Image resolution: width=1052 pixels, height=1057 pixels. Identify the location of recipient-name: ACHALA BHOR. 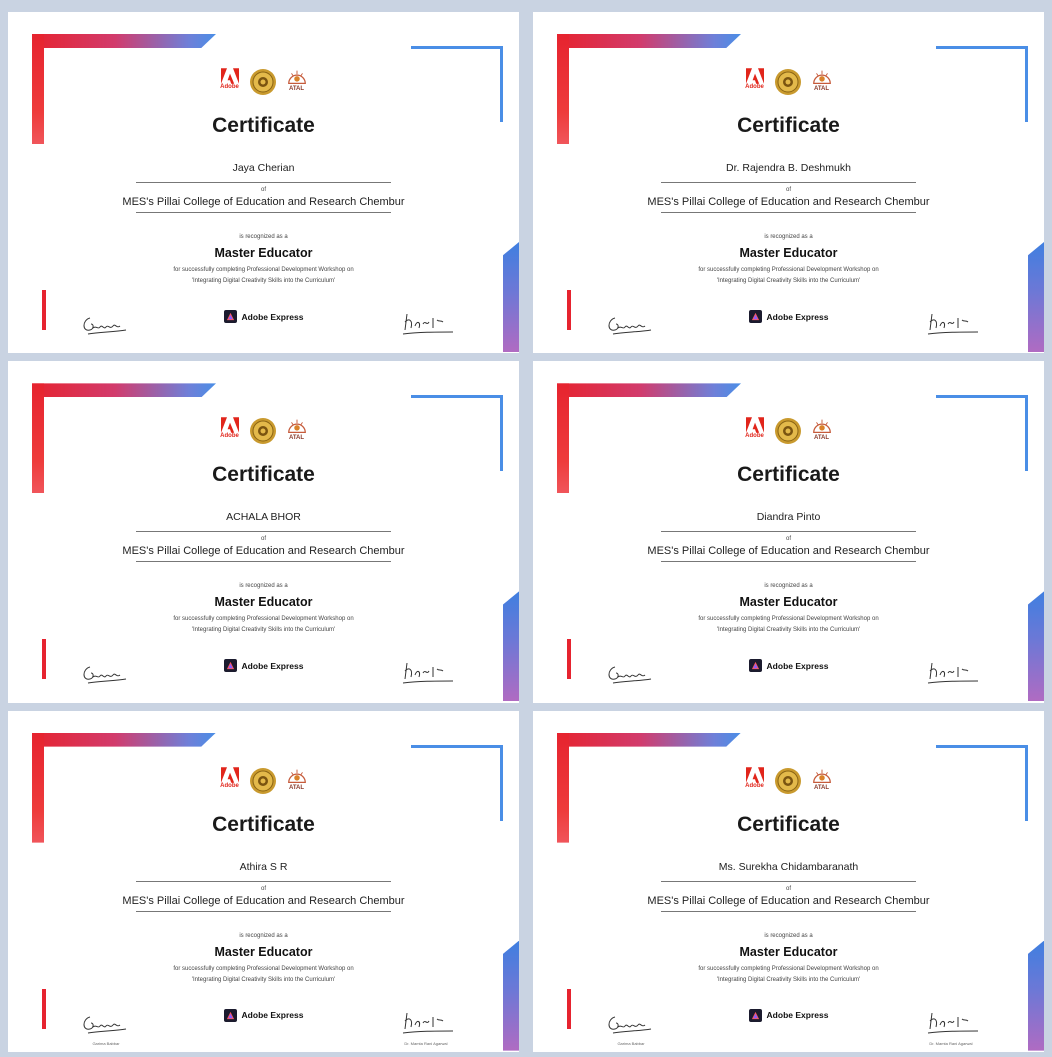
(263, 517).